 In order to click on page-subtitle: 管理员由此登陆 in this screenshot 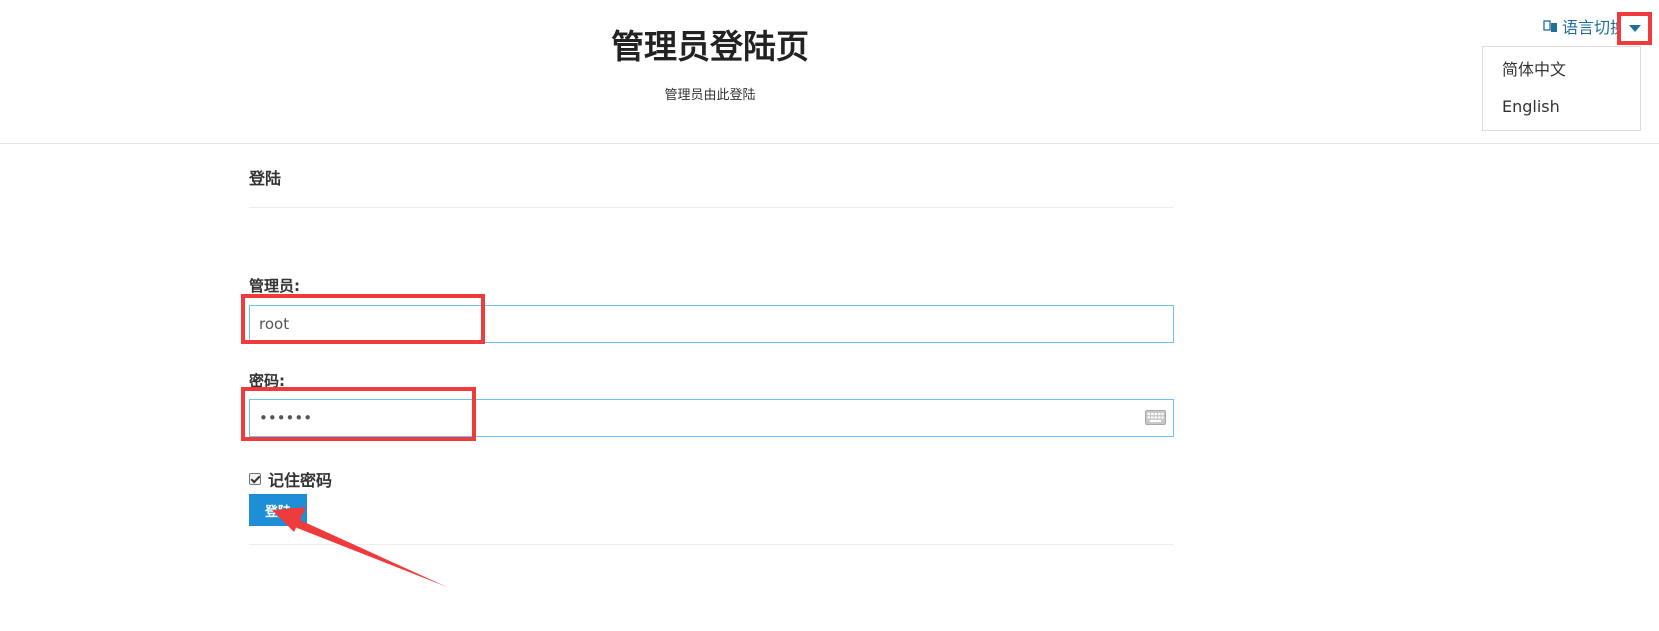, I will do `click(710, 95)`.